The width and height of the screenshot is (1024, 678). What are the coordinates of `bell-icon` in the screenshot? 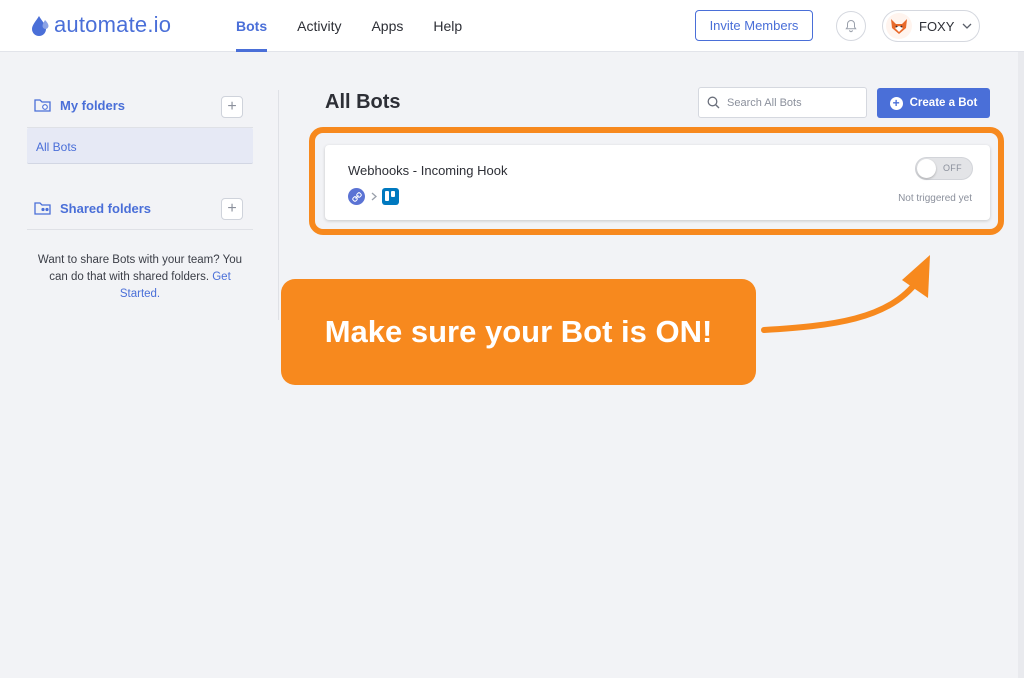 It's located at (851, 26).